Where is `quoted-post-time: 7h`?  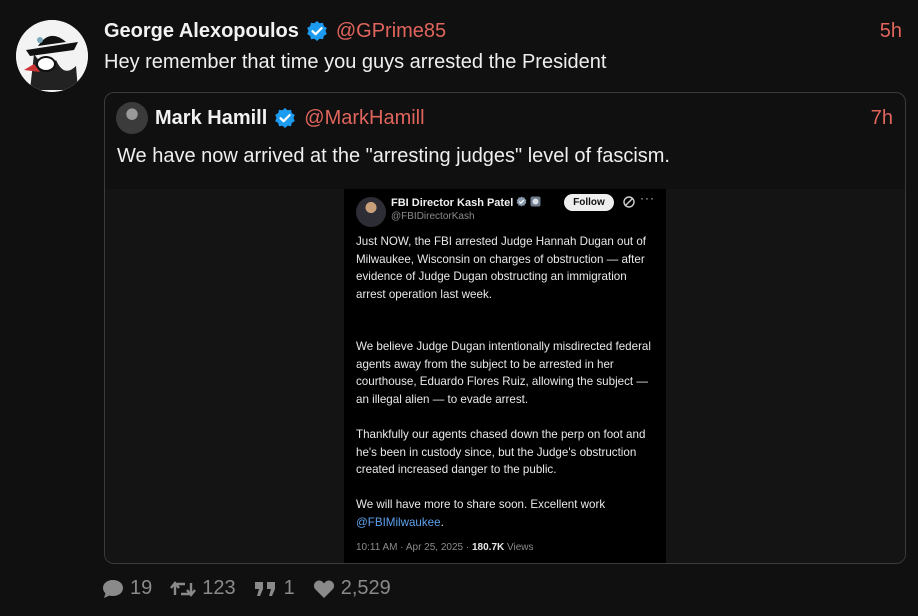 quoted-post-time: 7h is located at coordinates (882, 118).